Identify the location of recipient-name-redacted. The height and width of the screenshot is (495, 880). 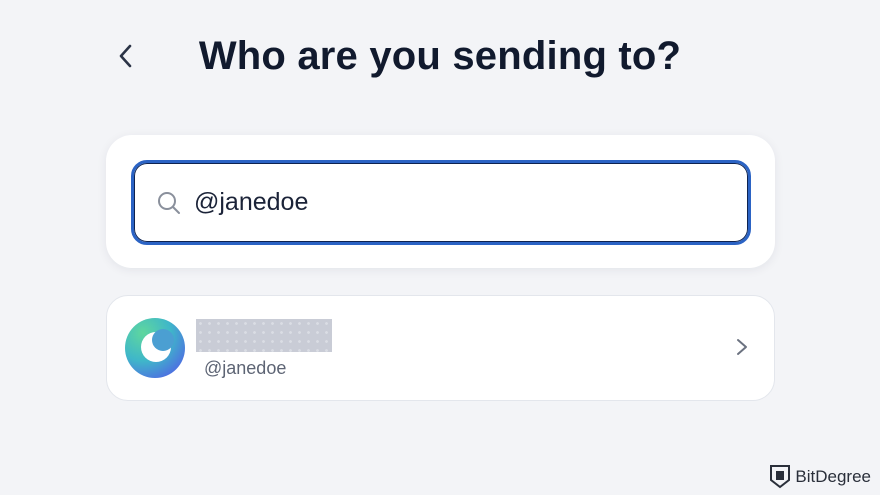
(264, 335).